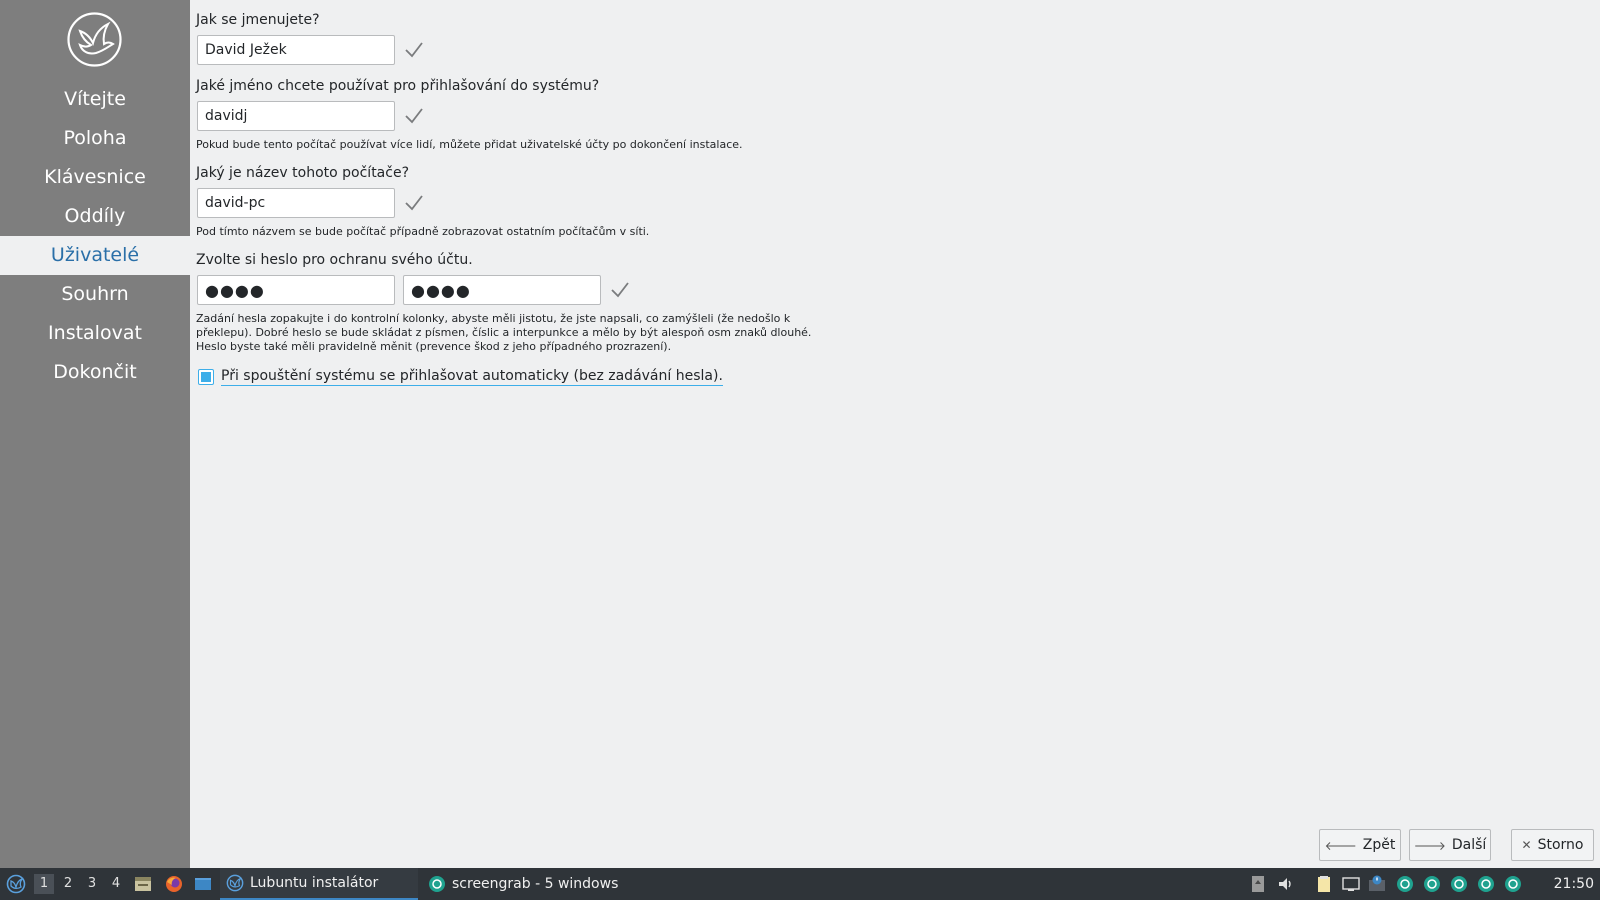 The image size is (1600, 900). I want to click on task-lubuntu-installer: Lubuntu instalátor, so click(319, 884).